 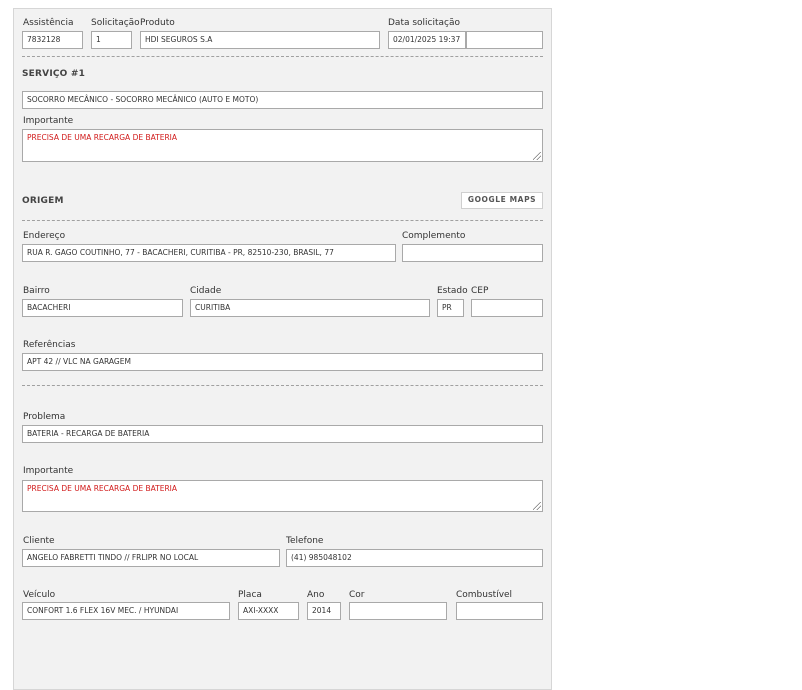 What do you see at coordinates (115, 23) in the screenshot?
I see `solicitacao-label: Solicitação` at bounding box center [115, 23].